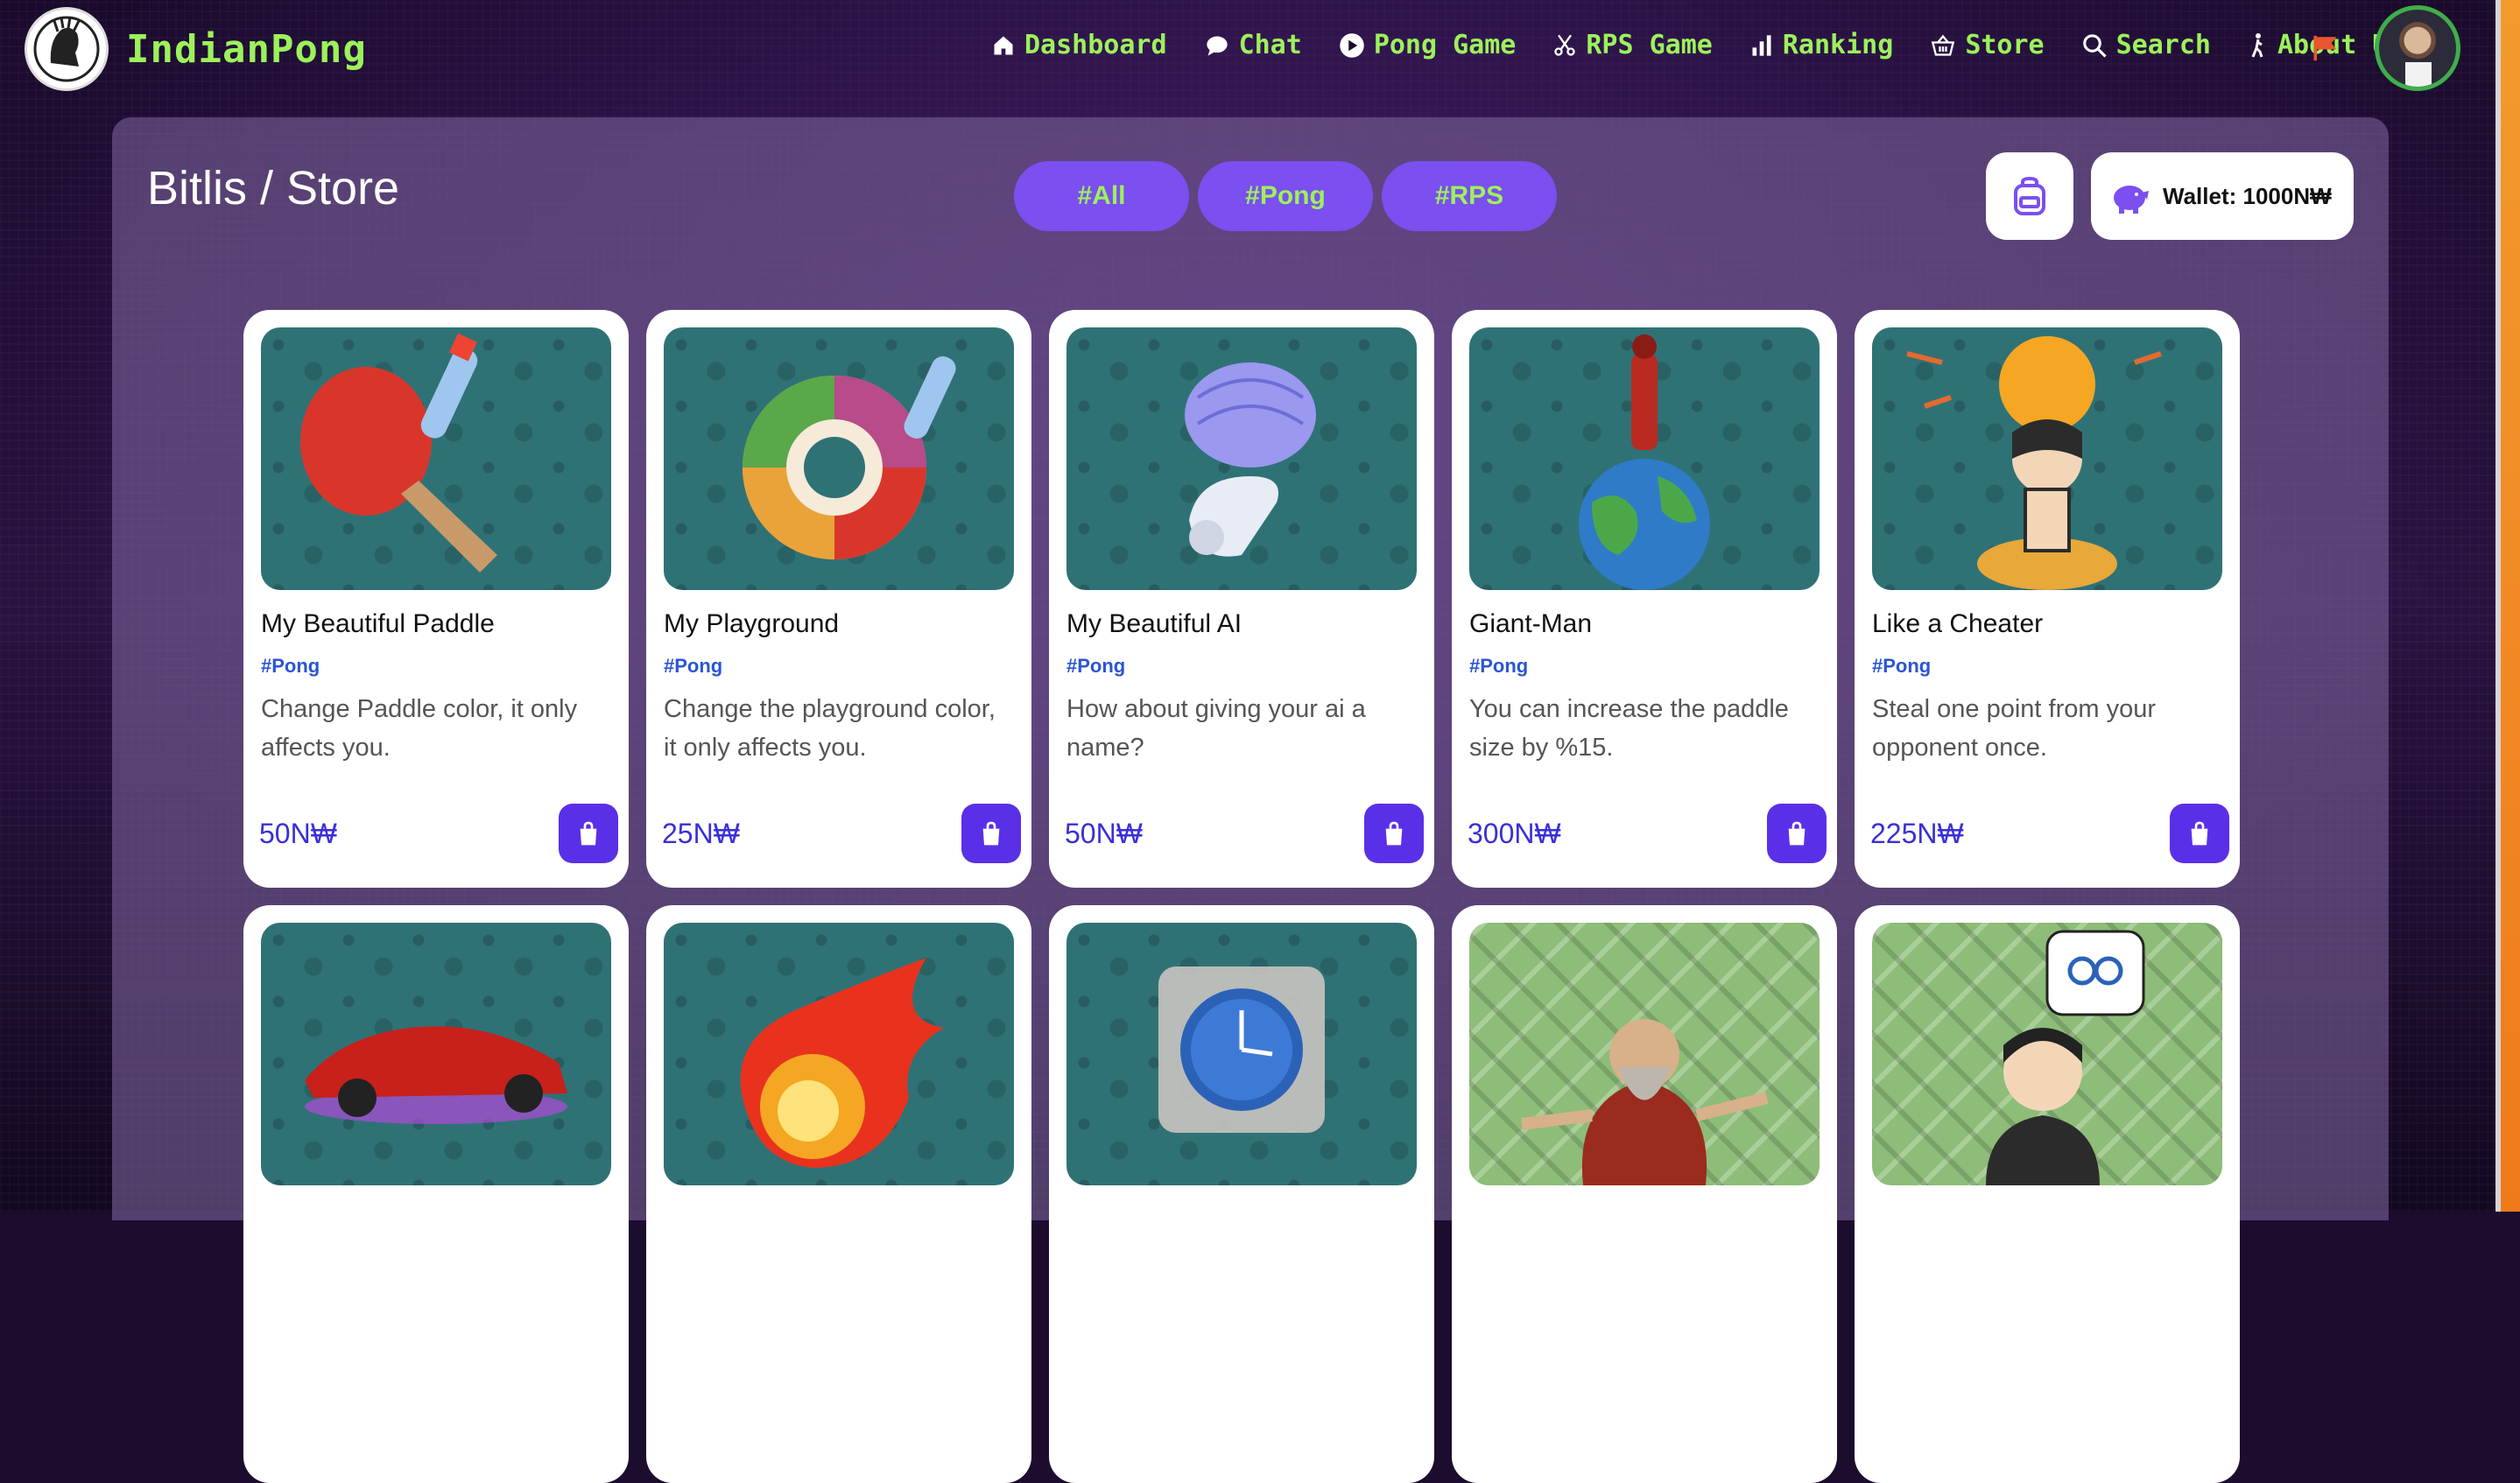 The image size is (2520, 1483). I want to click on card-title: My Beautiful AI, so click(1154, 623).